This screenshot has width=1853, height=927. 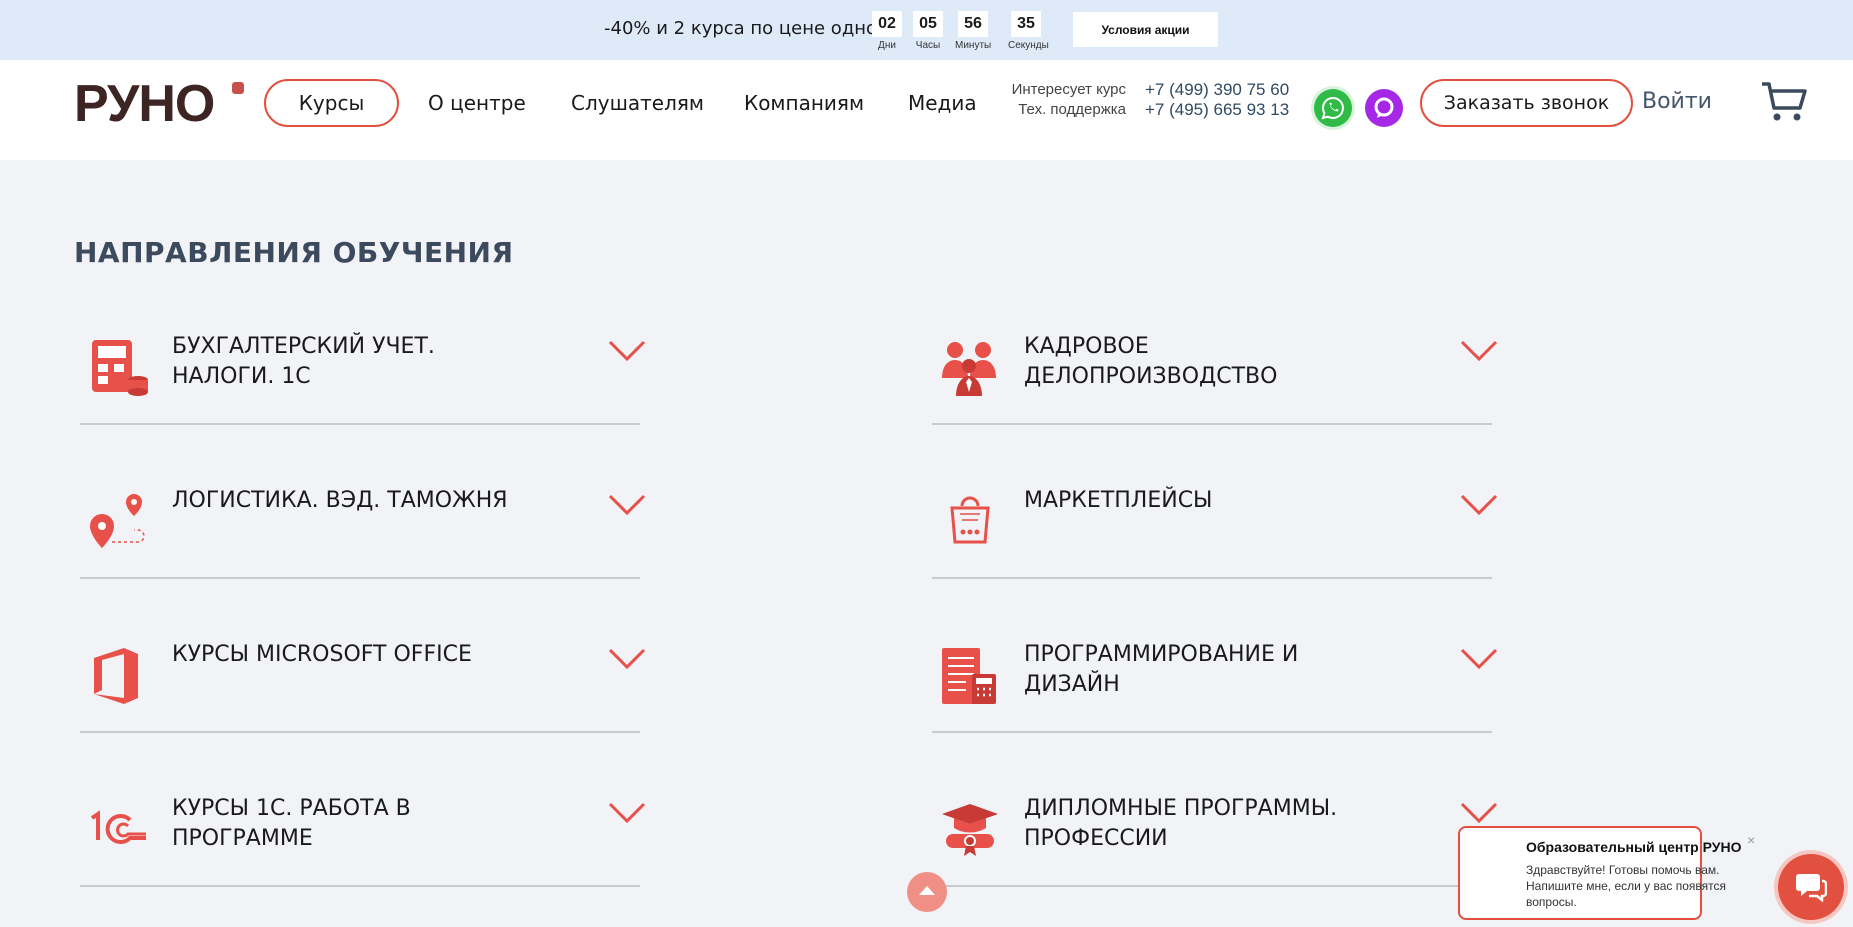 I want to click on timer-hours-value: 05, so click(x=928, y=24).